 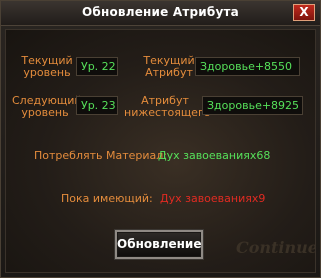 What do you see at coordinates (276, 247) in the screenshot?
I see `background-watermark: Continue` at bounding box center [276, 247].